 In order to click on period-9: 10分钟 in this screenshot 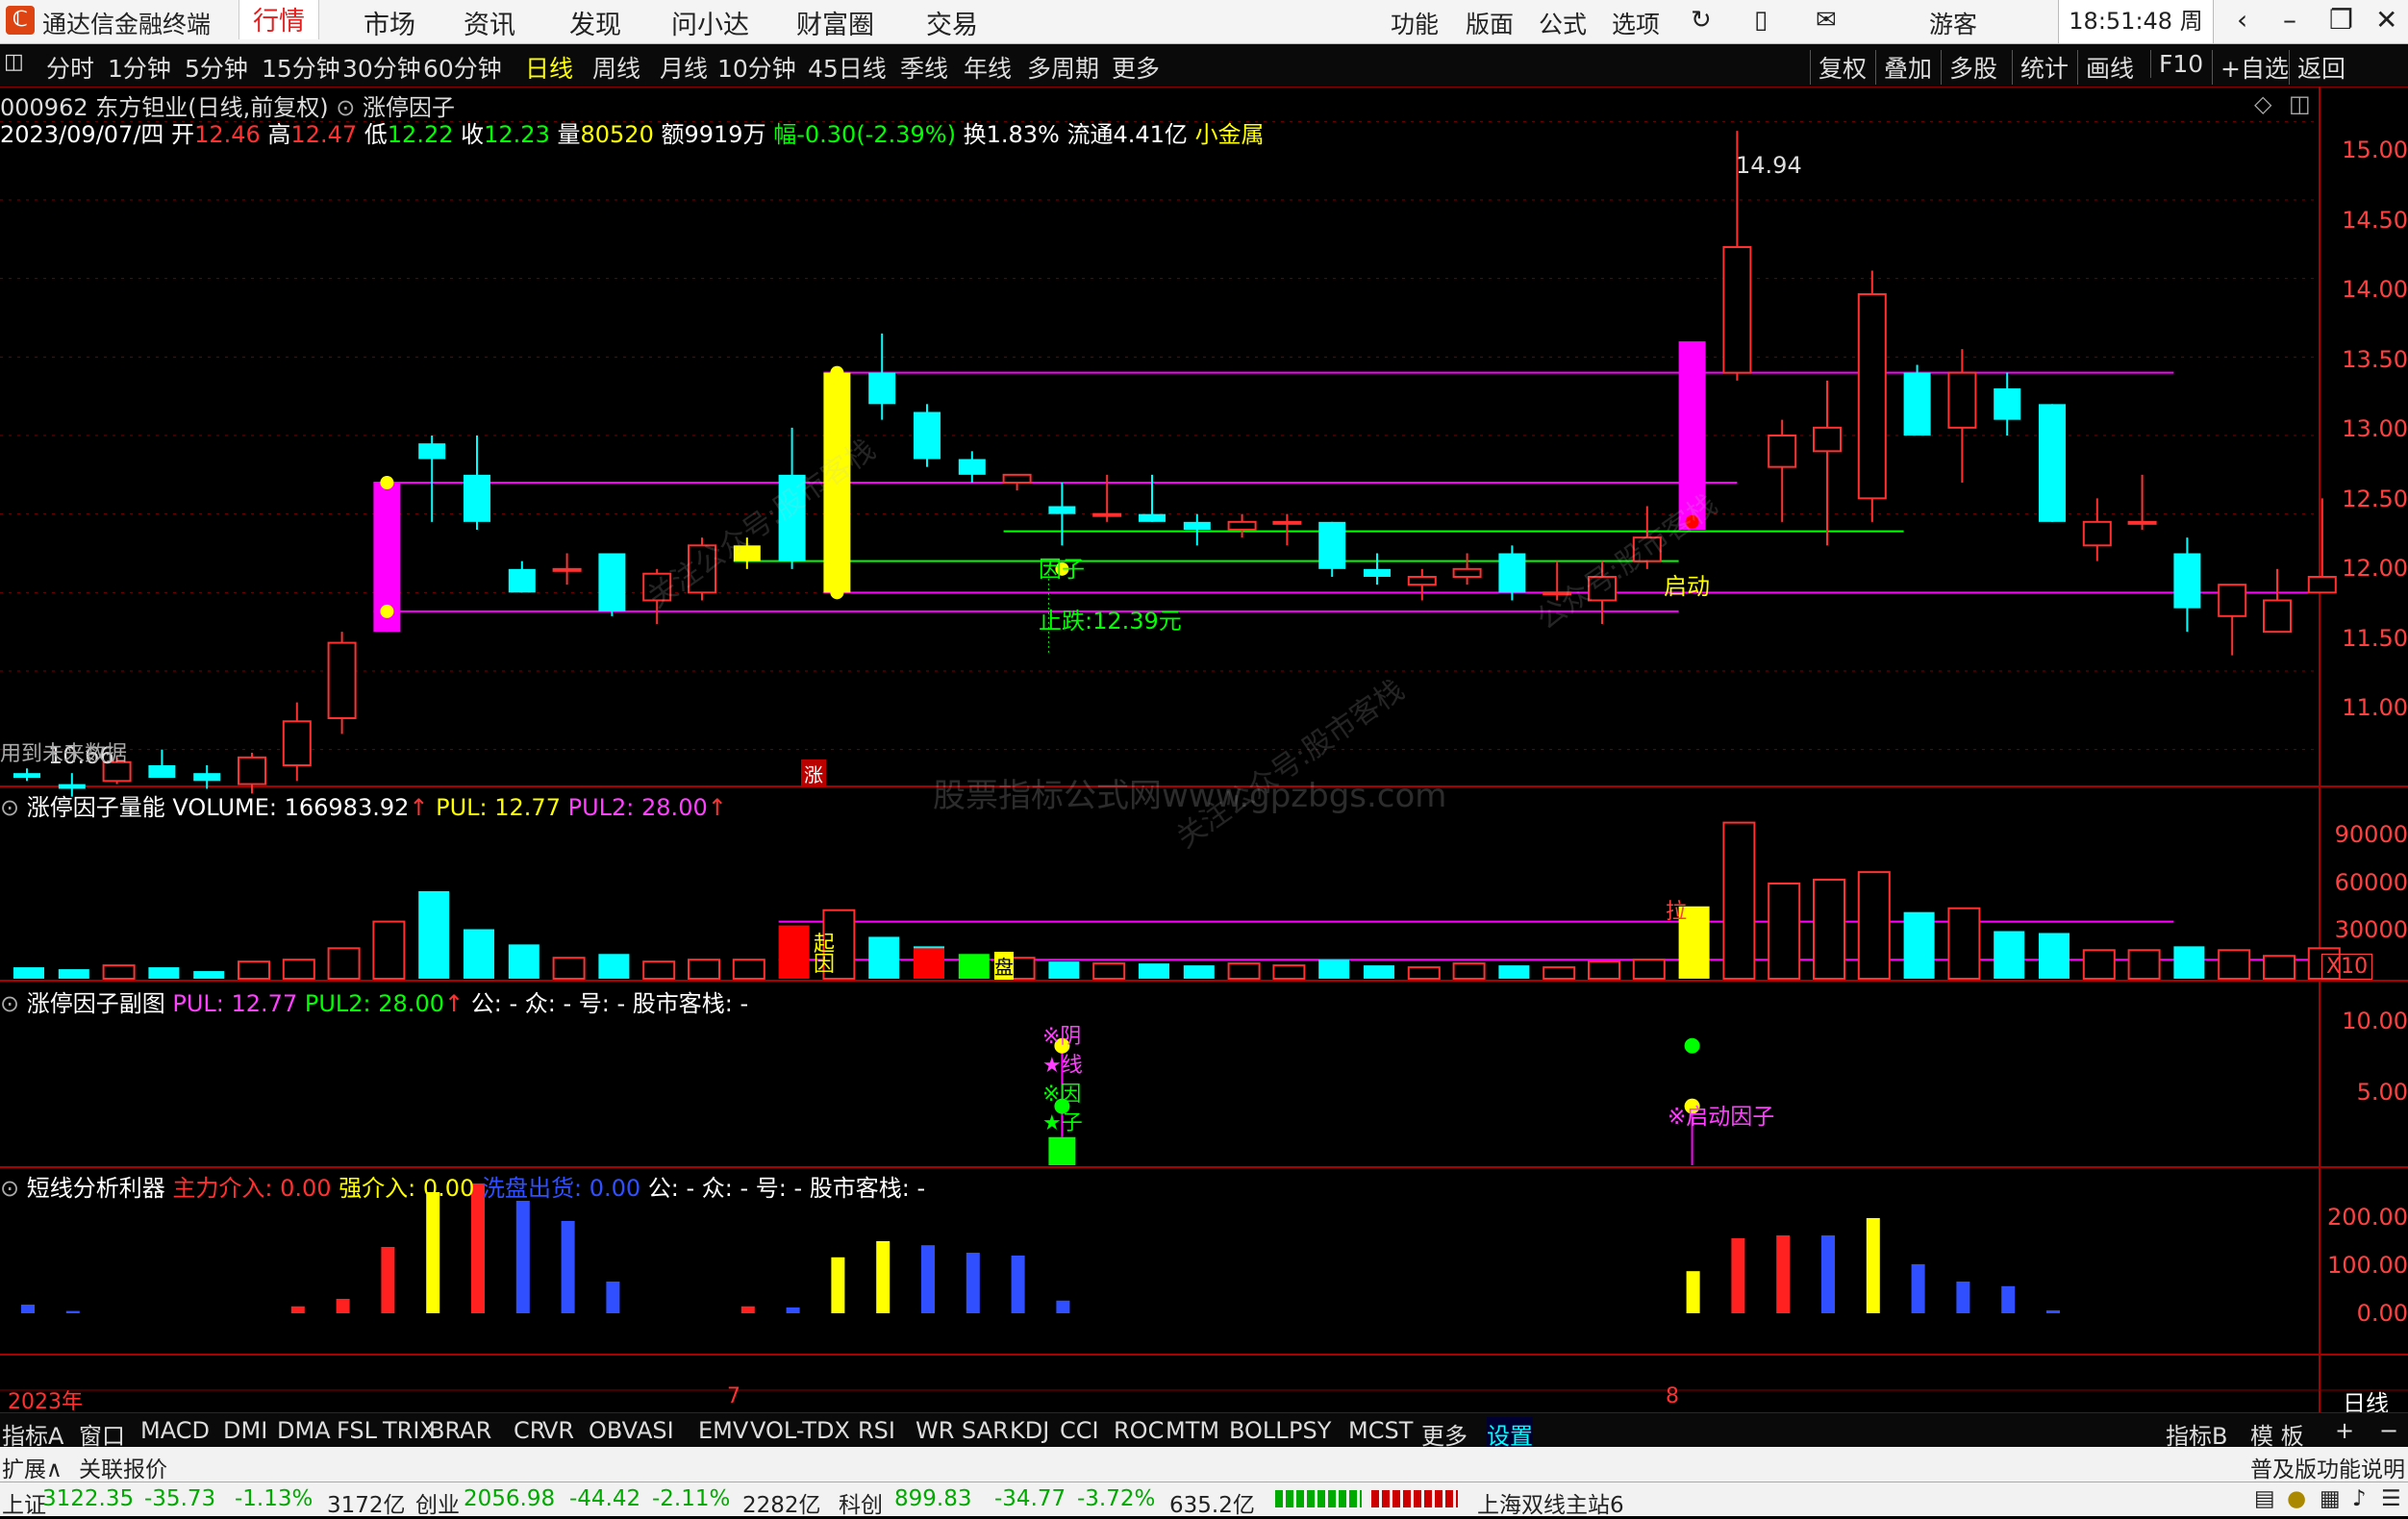, I will do `click(756, 67)`.